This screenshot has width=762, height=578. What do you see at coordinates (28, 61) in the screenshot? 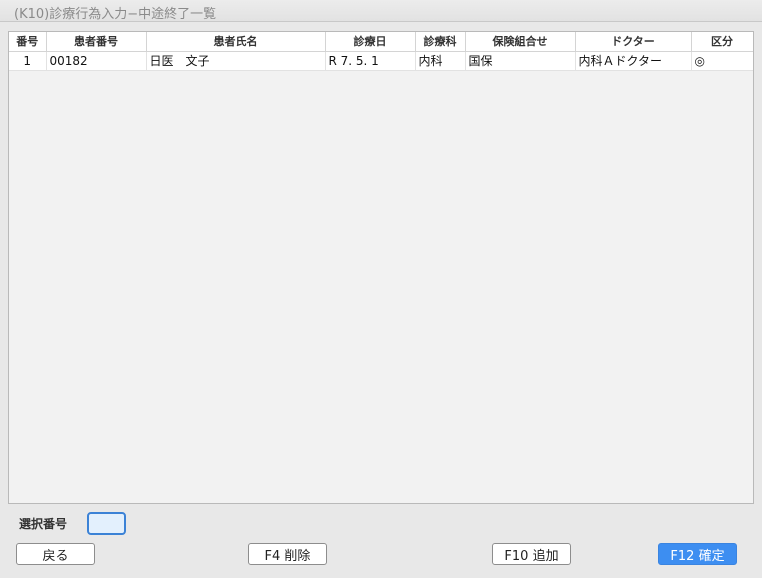
I see `cell-number: 1` at bounding box center [28, 61].